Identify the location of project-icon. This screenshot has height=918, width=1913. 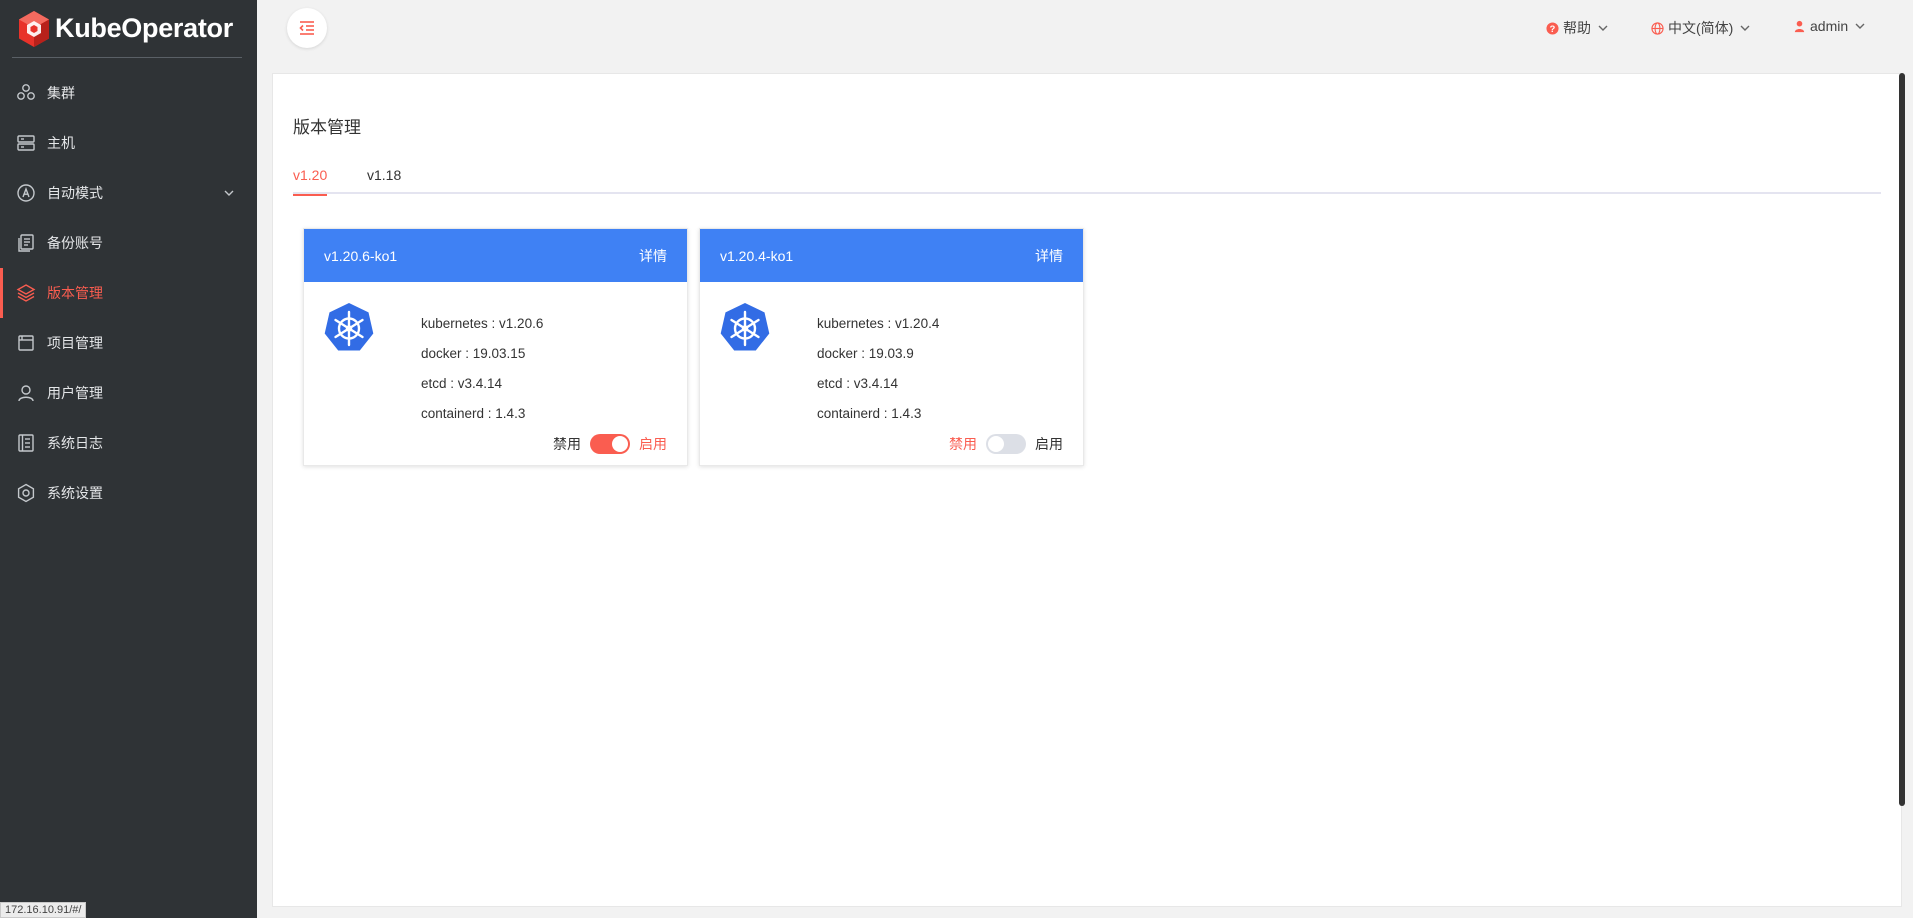
(26, 343).